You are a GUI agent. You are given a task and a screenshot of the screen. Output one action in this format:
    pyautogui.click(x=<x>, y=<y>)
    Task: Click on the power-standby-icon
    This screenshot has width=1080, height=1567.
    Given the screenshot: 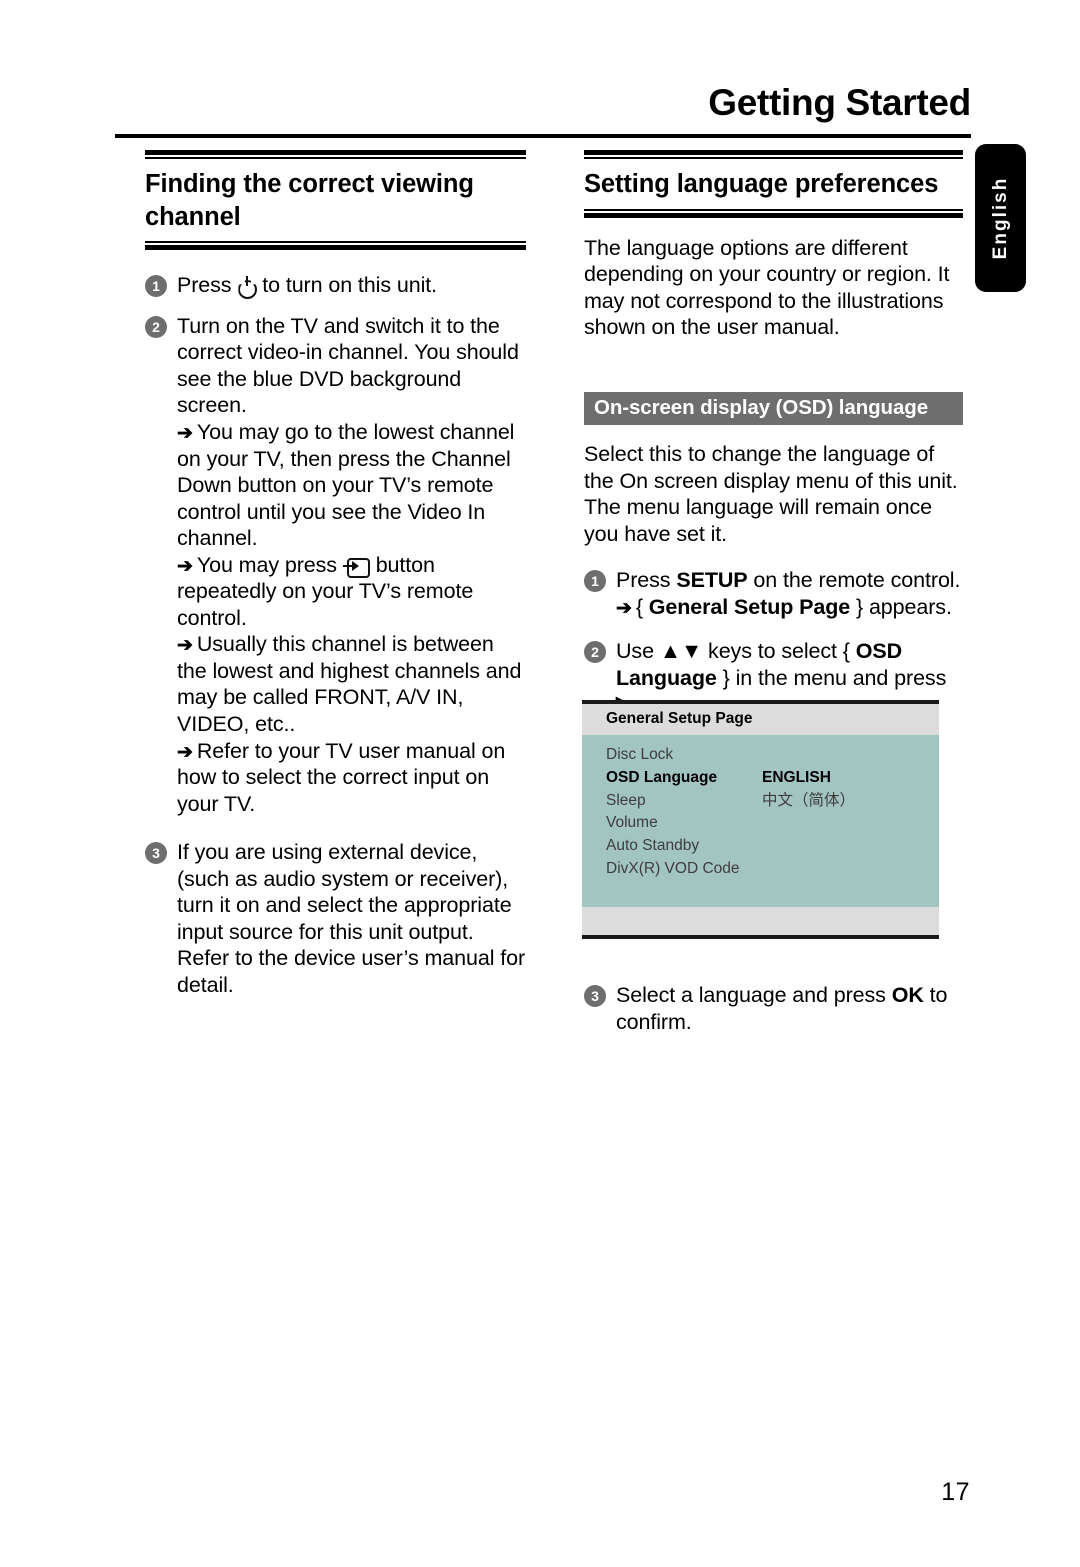 What is the action you would take?
    pyautogui.click(x=246, y=285)
    